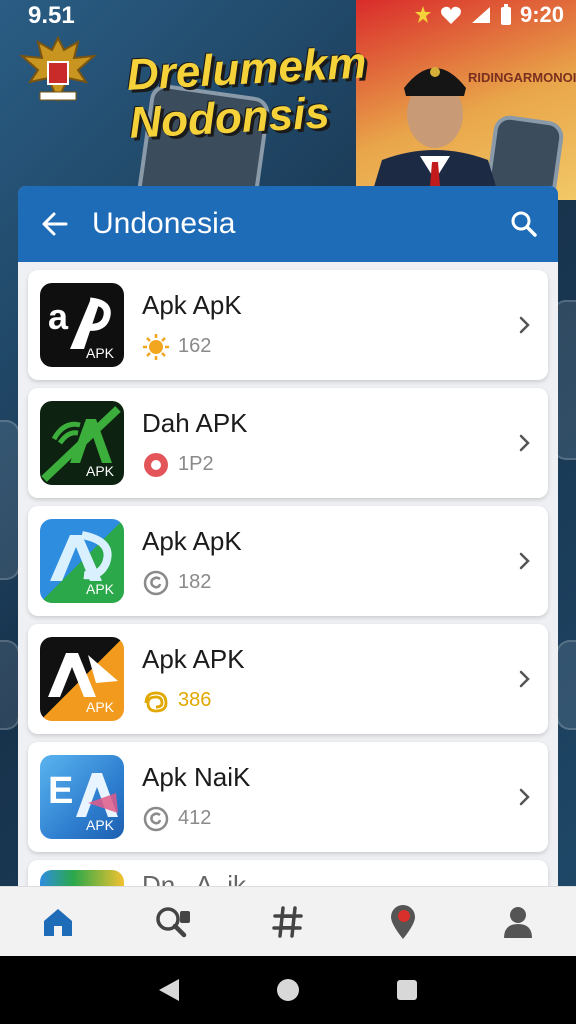  I want to click on battery-icon, so click(505, 14).